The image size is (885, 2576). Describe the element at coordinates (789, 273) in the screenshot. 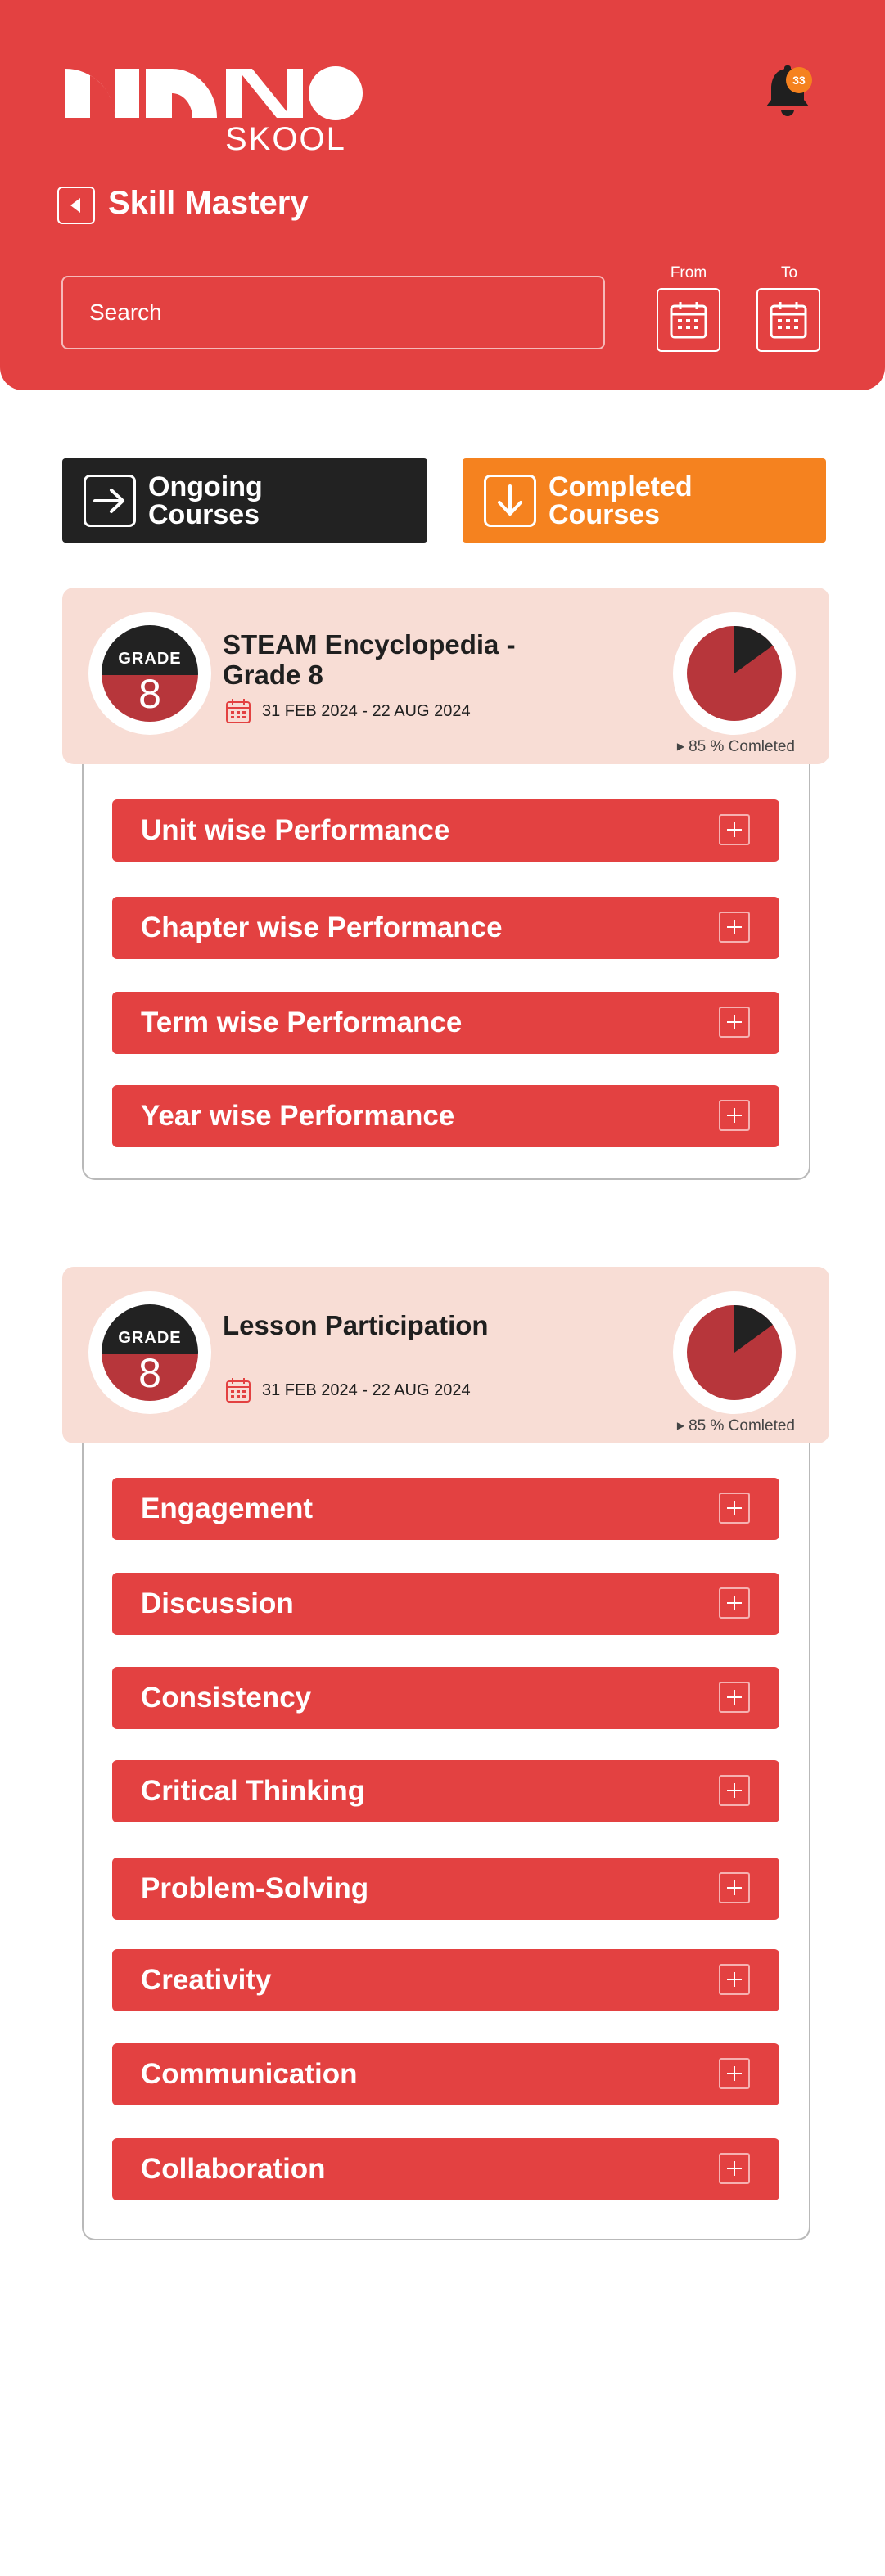

I see `to-label: To` at that location.